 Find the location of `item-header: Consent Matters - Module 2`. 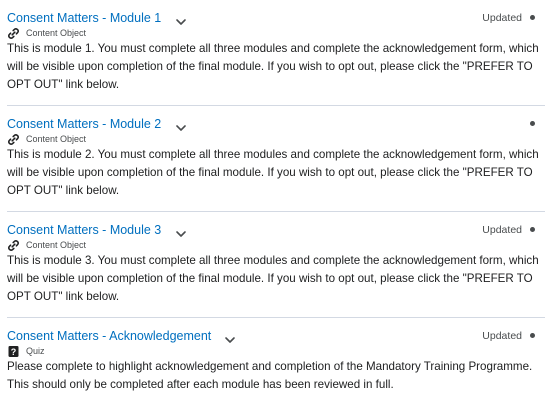

item-header: Consent Matters - Module 2 is located at coordinates (276, 124).